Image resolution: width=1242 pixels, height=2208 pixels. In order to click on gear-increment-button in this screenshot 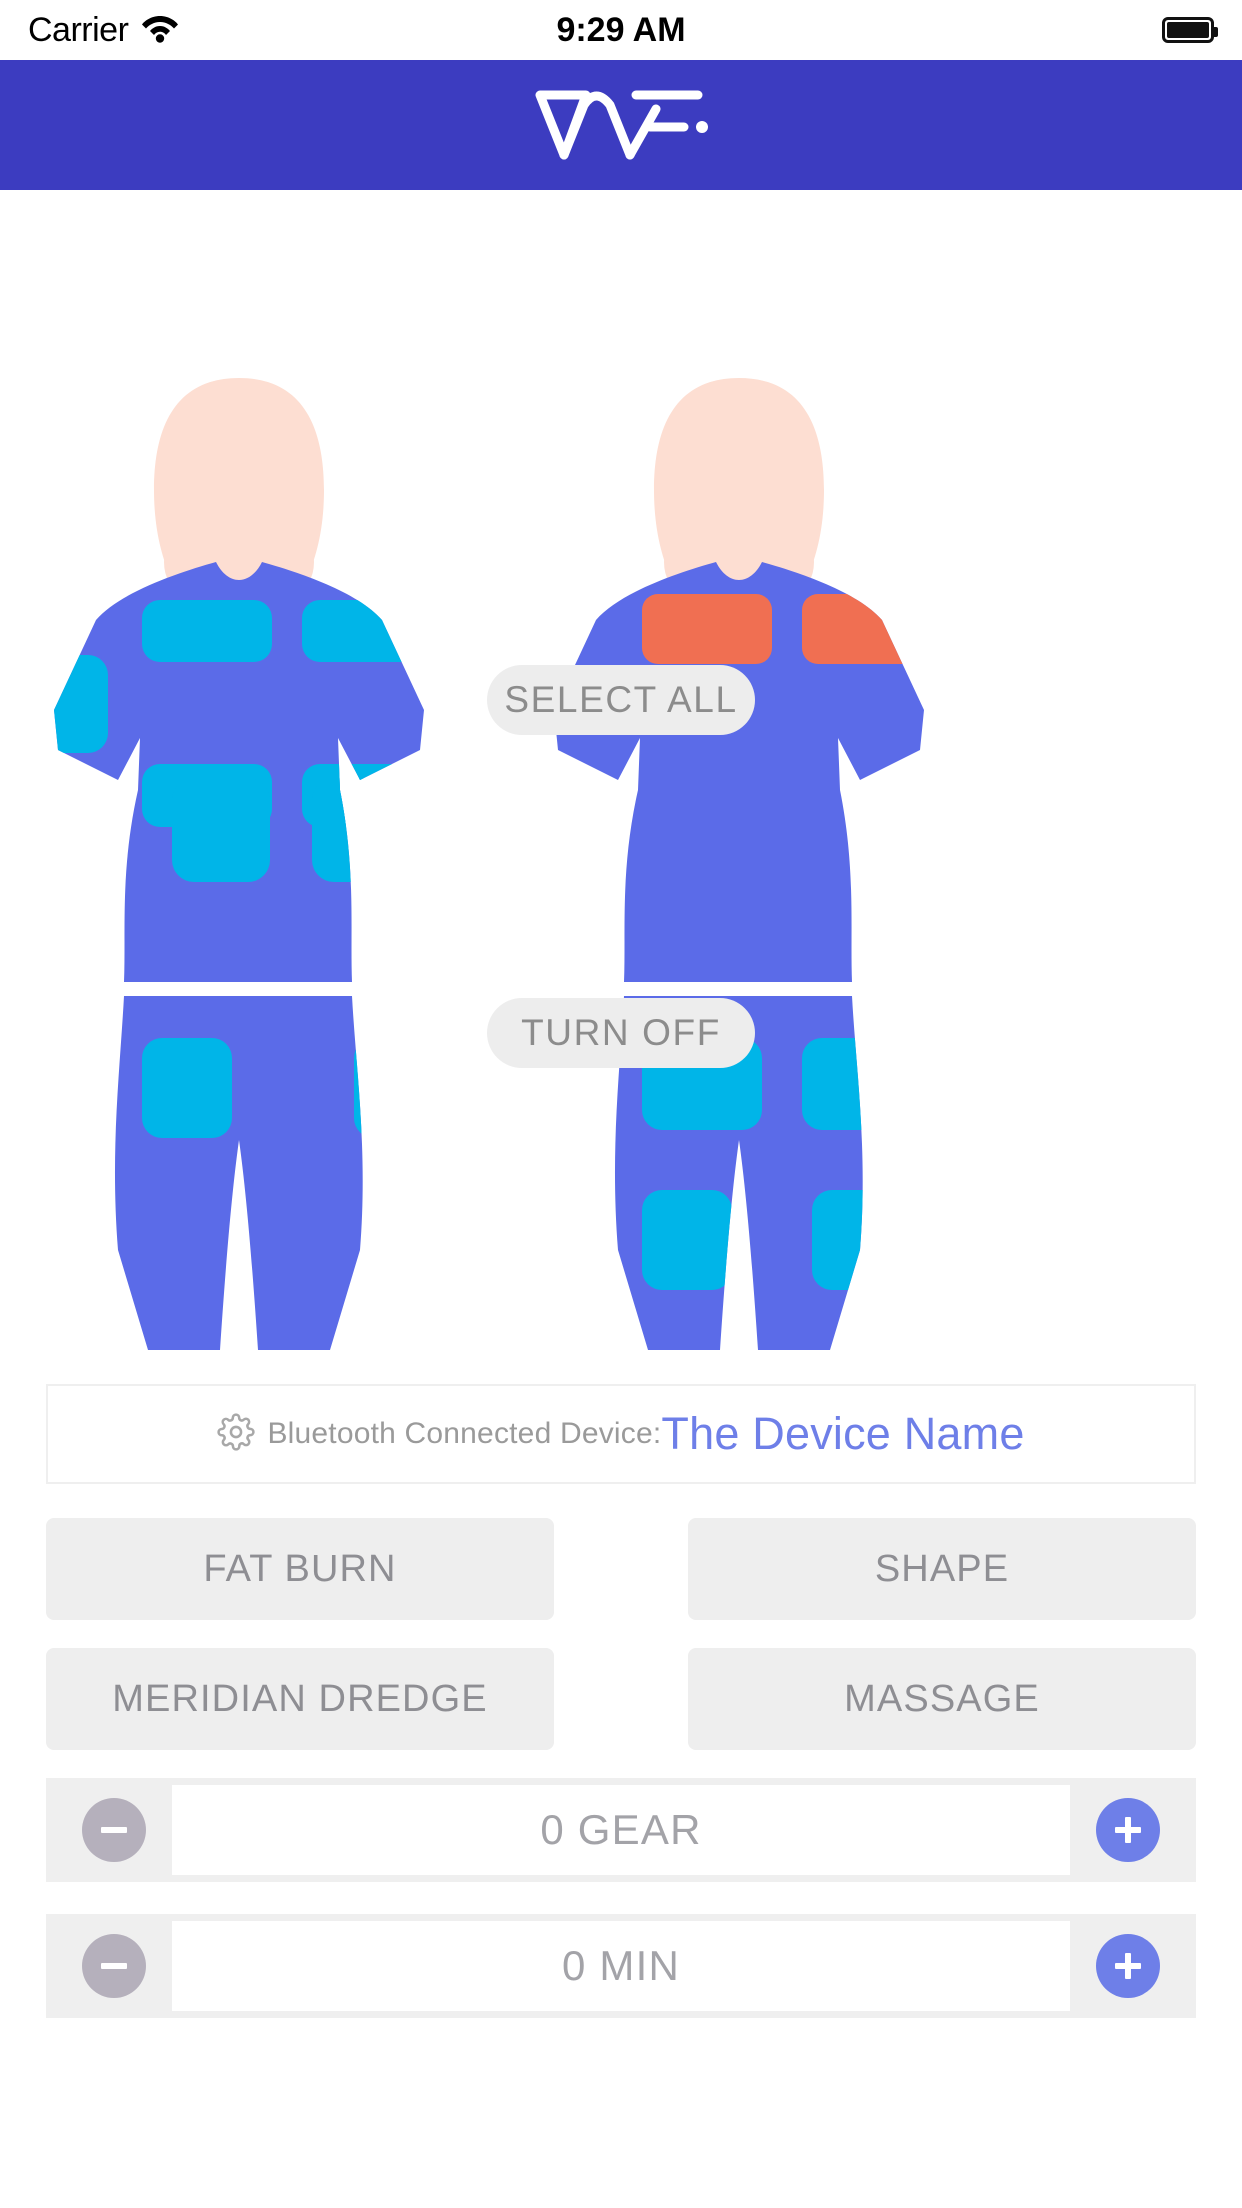, I will do `click(1128, 1830)`.